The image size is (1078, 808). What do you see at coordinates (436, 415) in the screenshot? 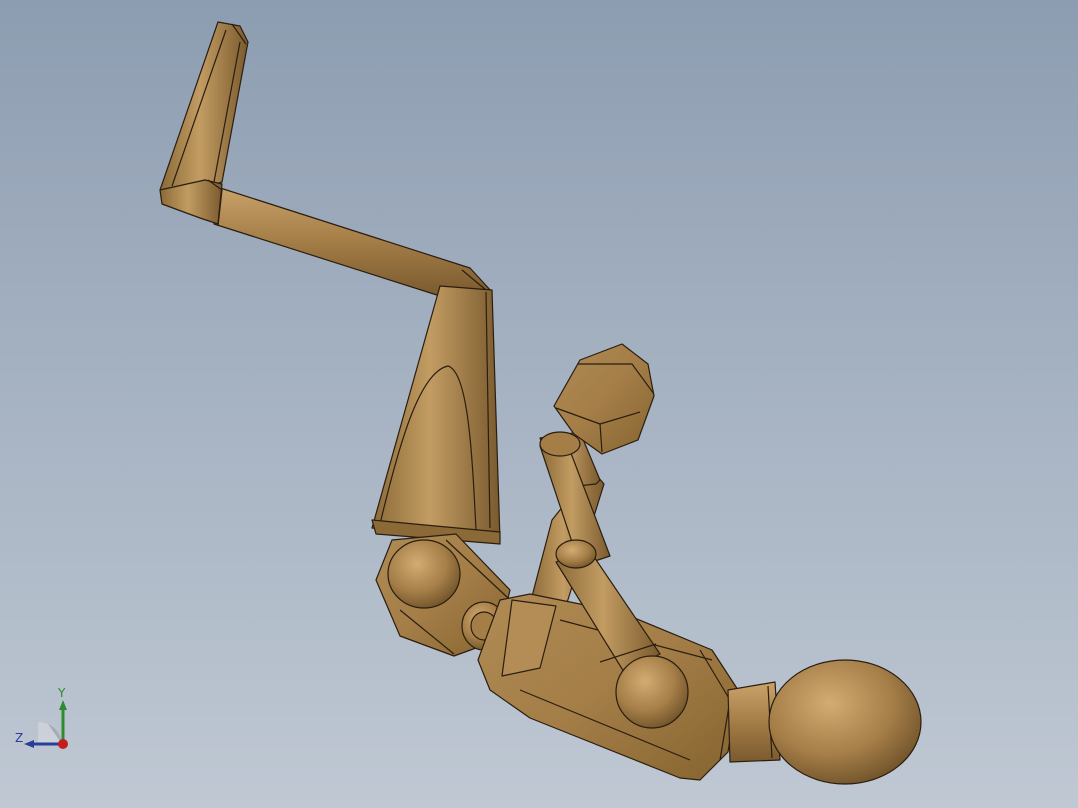
I see `thigh-left` at bounding box center [436, 415].